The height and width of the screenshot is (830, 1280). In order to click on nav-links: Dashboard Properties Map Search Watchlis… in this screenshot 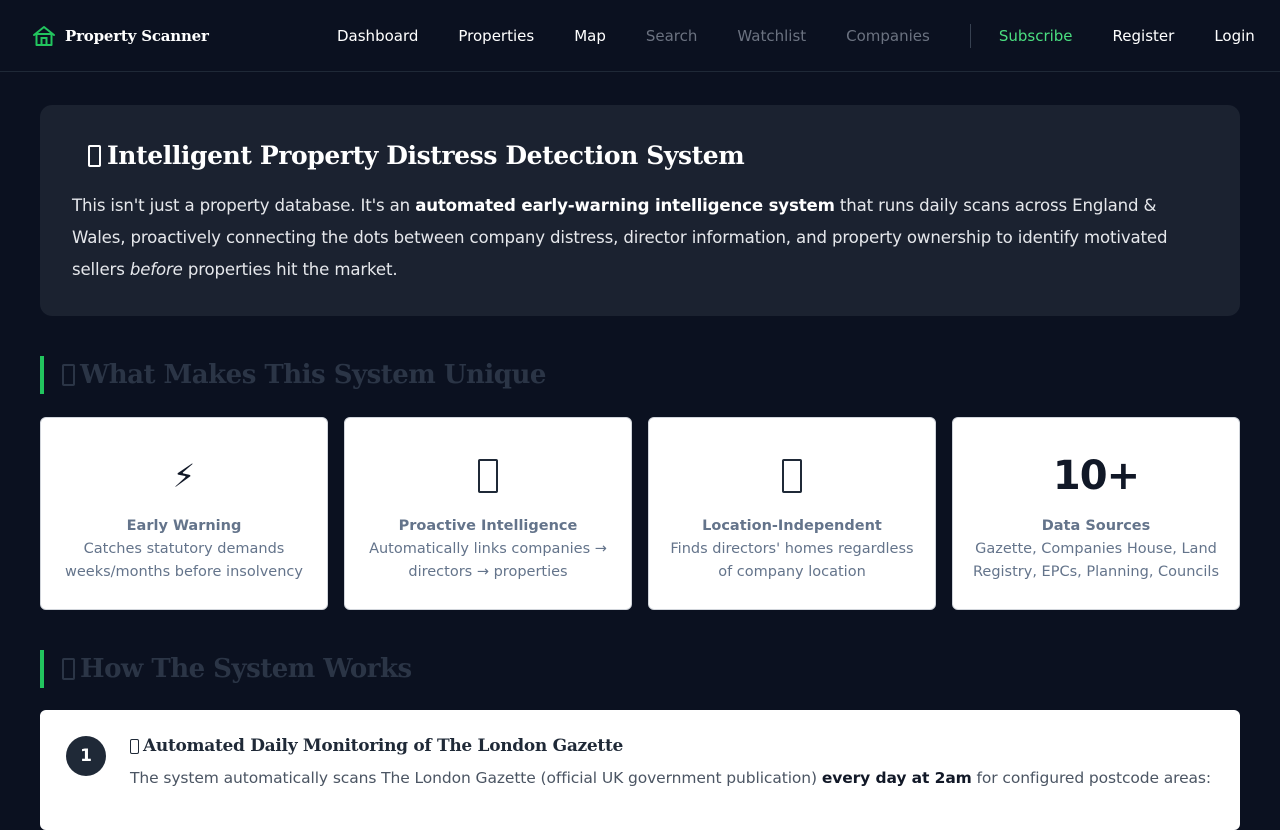, I will do `click(796, 36)`.